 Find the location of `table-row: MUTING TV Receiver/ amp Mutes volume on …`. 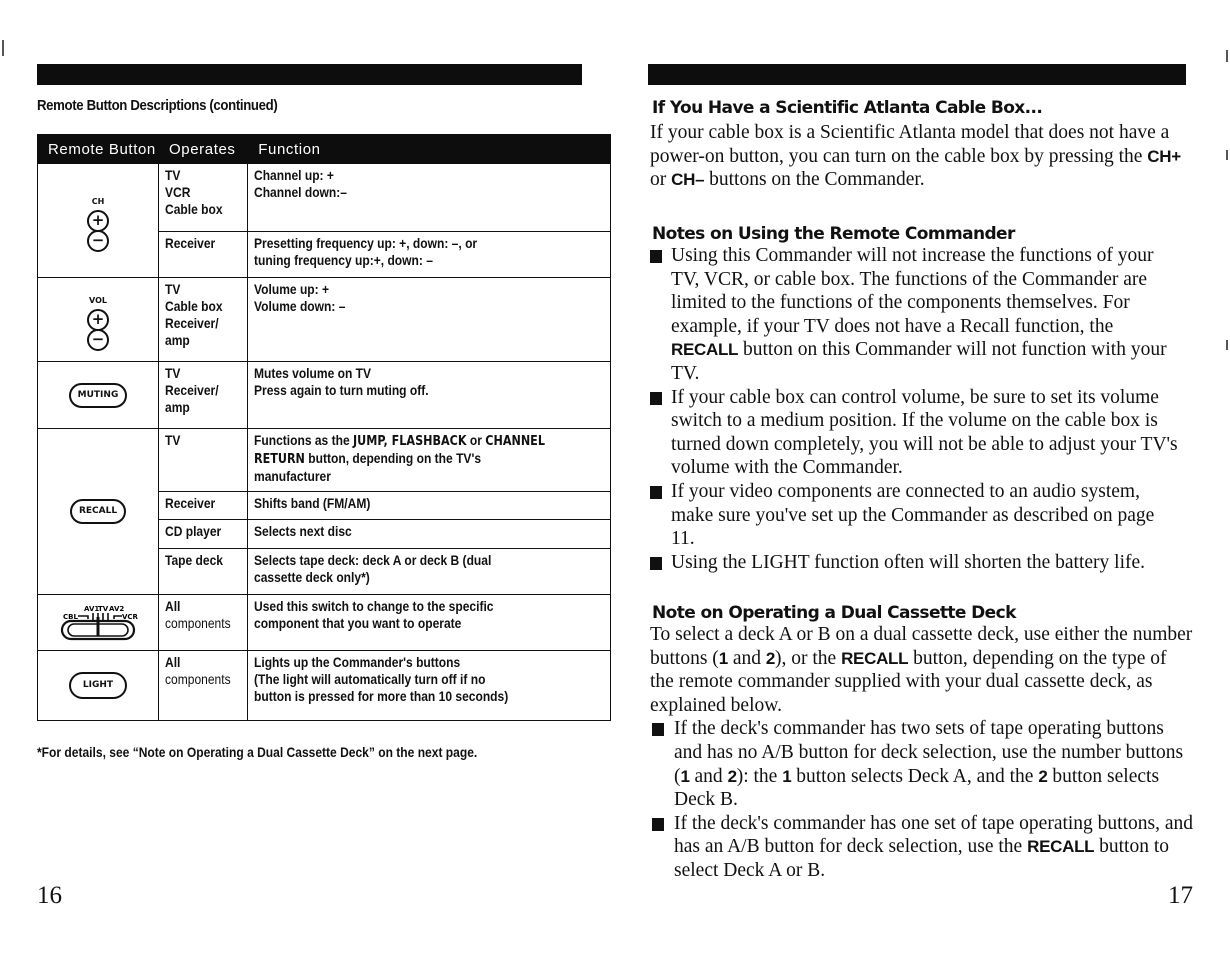

table-row: MUTING TV Receiver/ amp Mutes volume on … is located at coordinates (324, 395).